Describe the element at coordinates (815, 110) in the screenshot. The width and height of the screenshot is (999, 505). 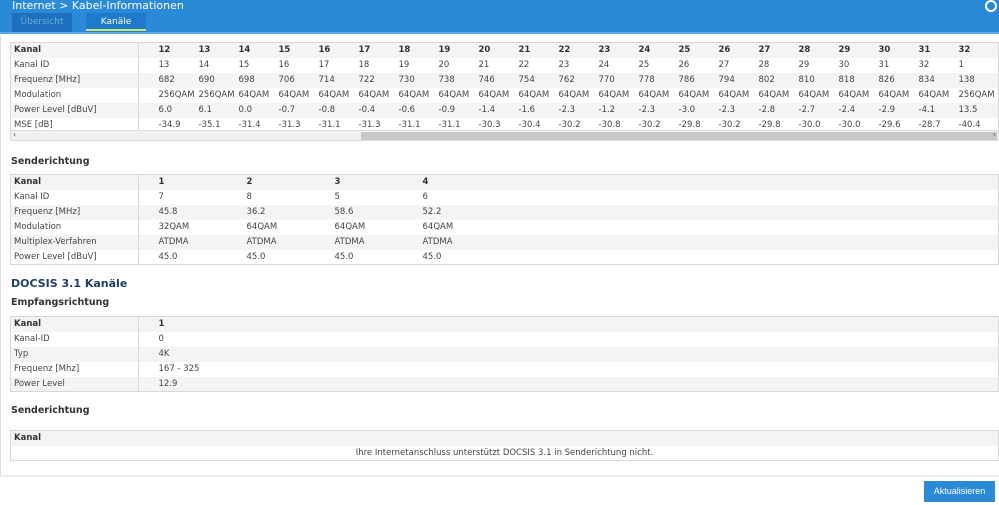
I see `cell: -2.7` at that location.